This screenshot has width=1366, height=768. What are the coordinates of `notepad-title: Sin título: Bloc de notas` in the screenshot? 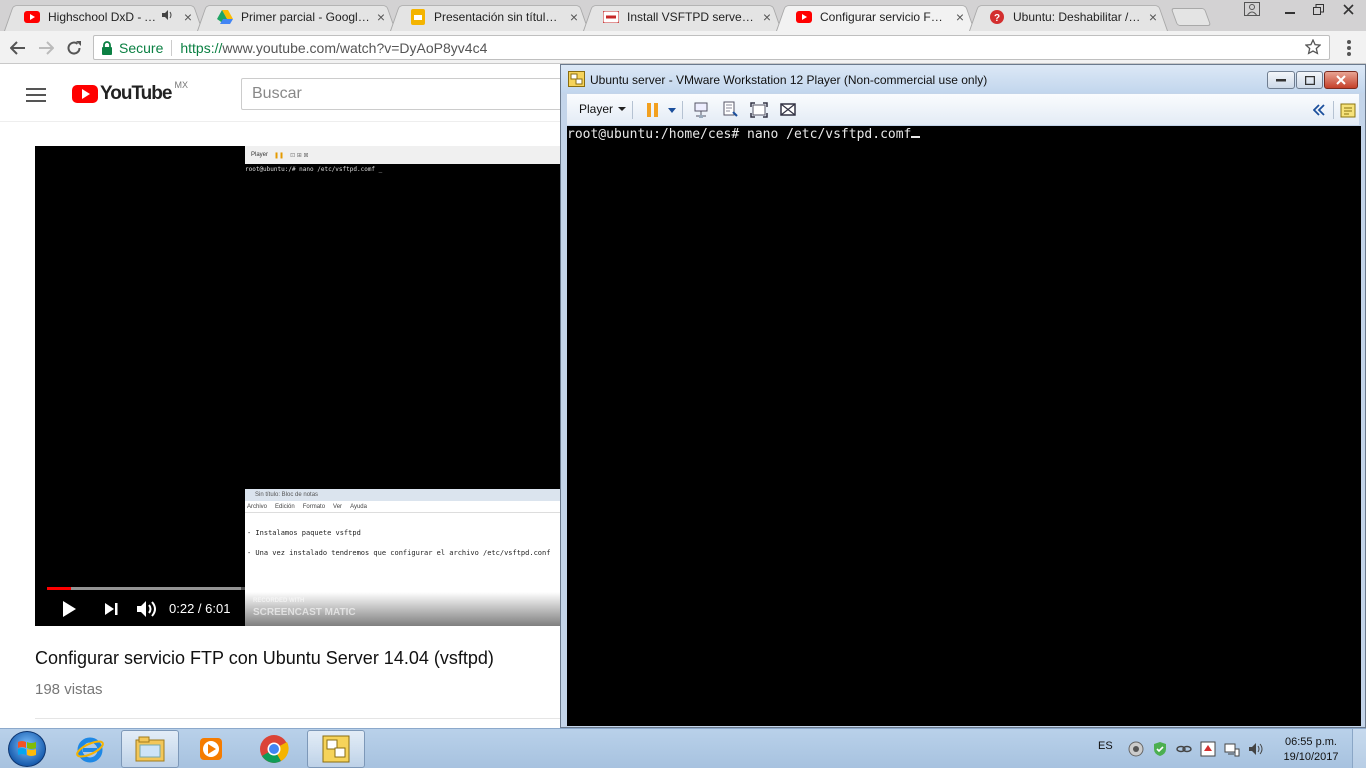 It's located at (402, 495).